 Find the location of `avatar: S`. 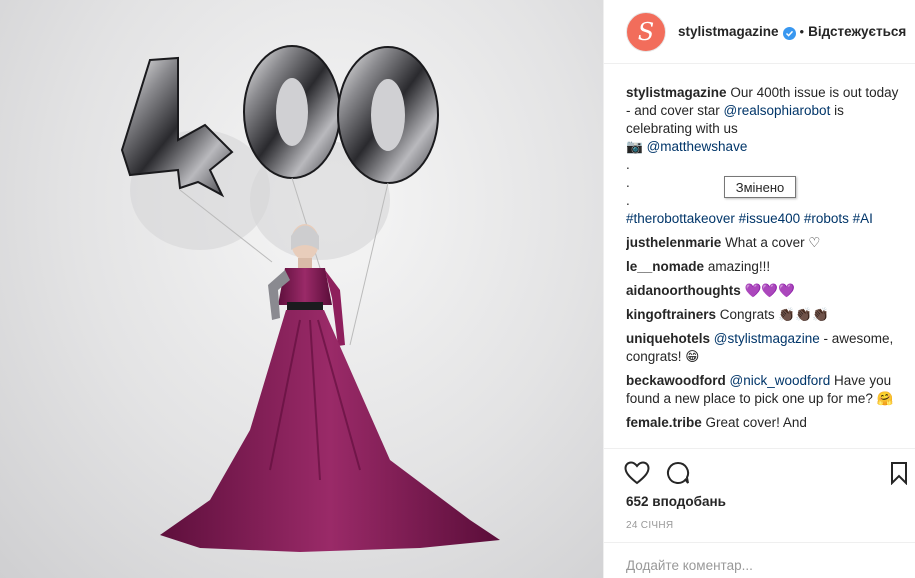

avatar: S is located at coordinates (646, 31).